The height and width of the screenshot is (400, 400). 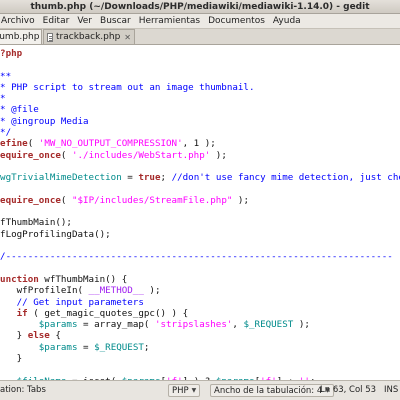 What do you see at coordinates (115, 21) in the screenshot?
I see `menu-buscar: Buscar` at bounding box center [115, 21].